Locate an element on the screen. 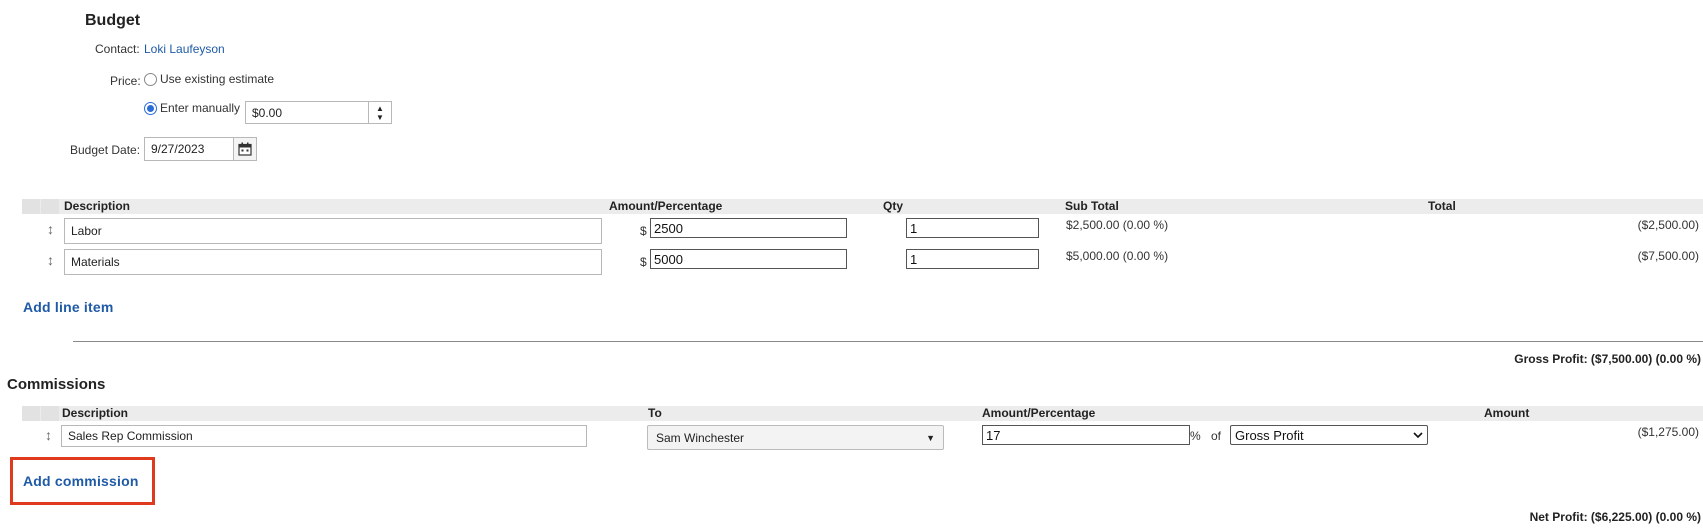 This screenshot has height=530, width=1703. line-total: ($7,500.00) is located at coordinates (1668, 256).